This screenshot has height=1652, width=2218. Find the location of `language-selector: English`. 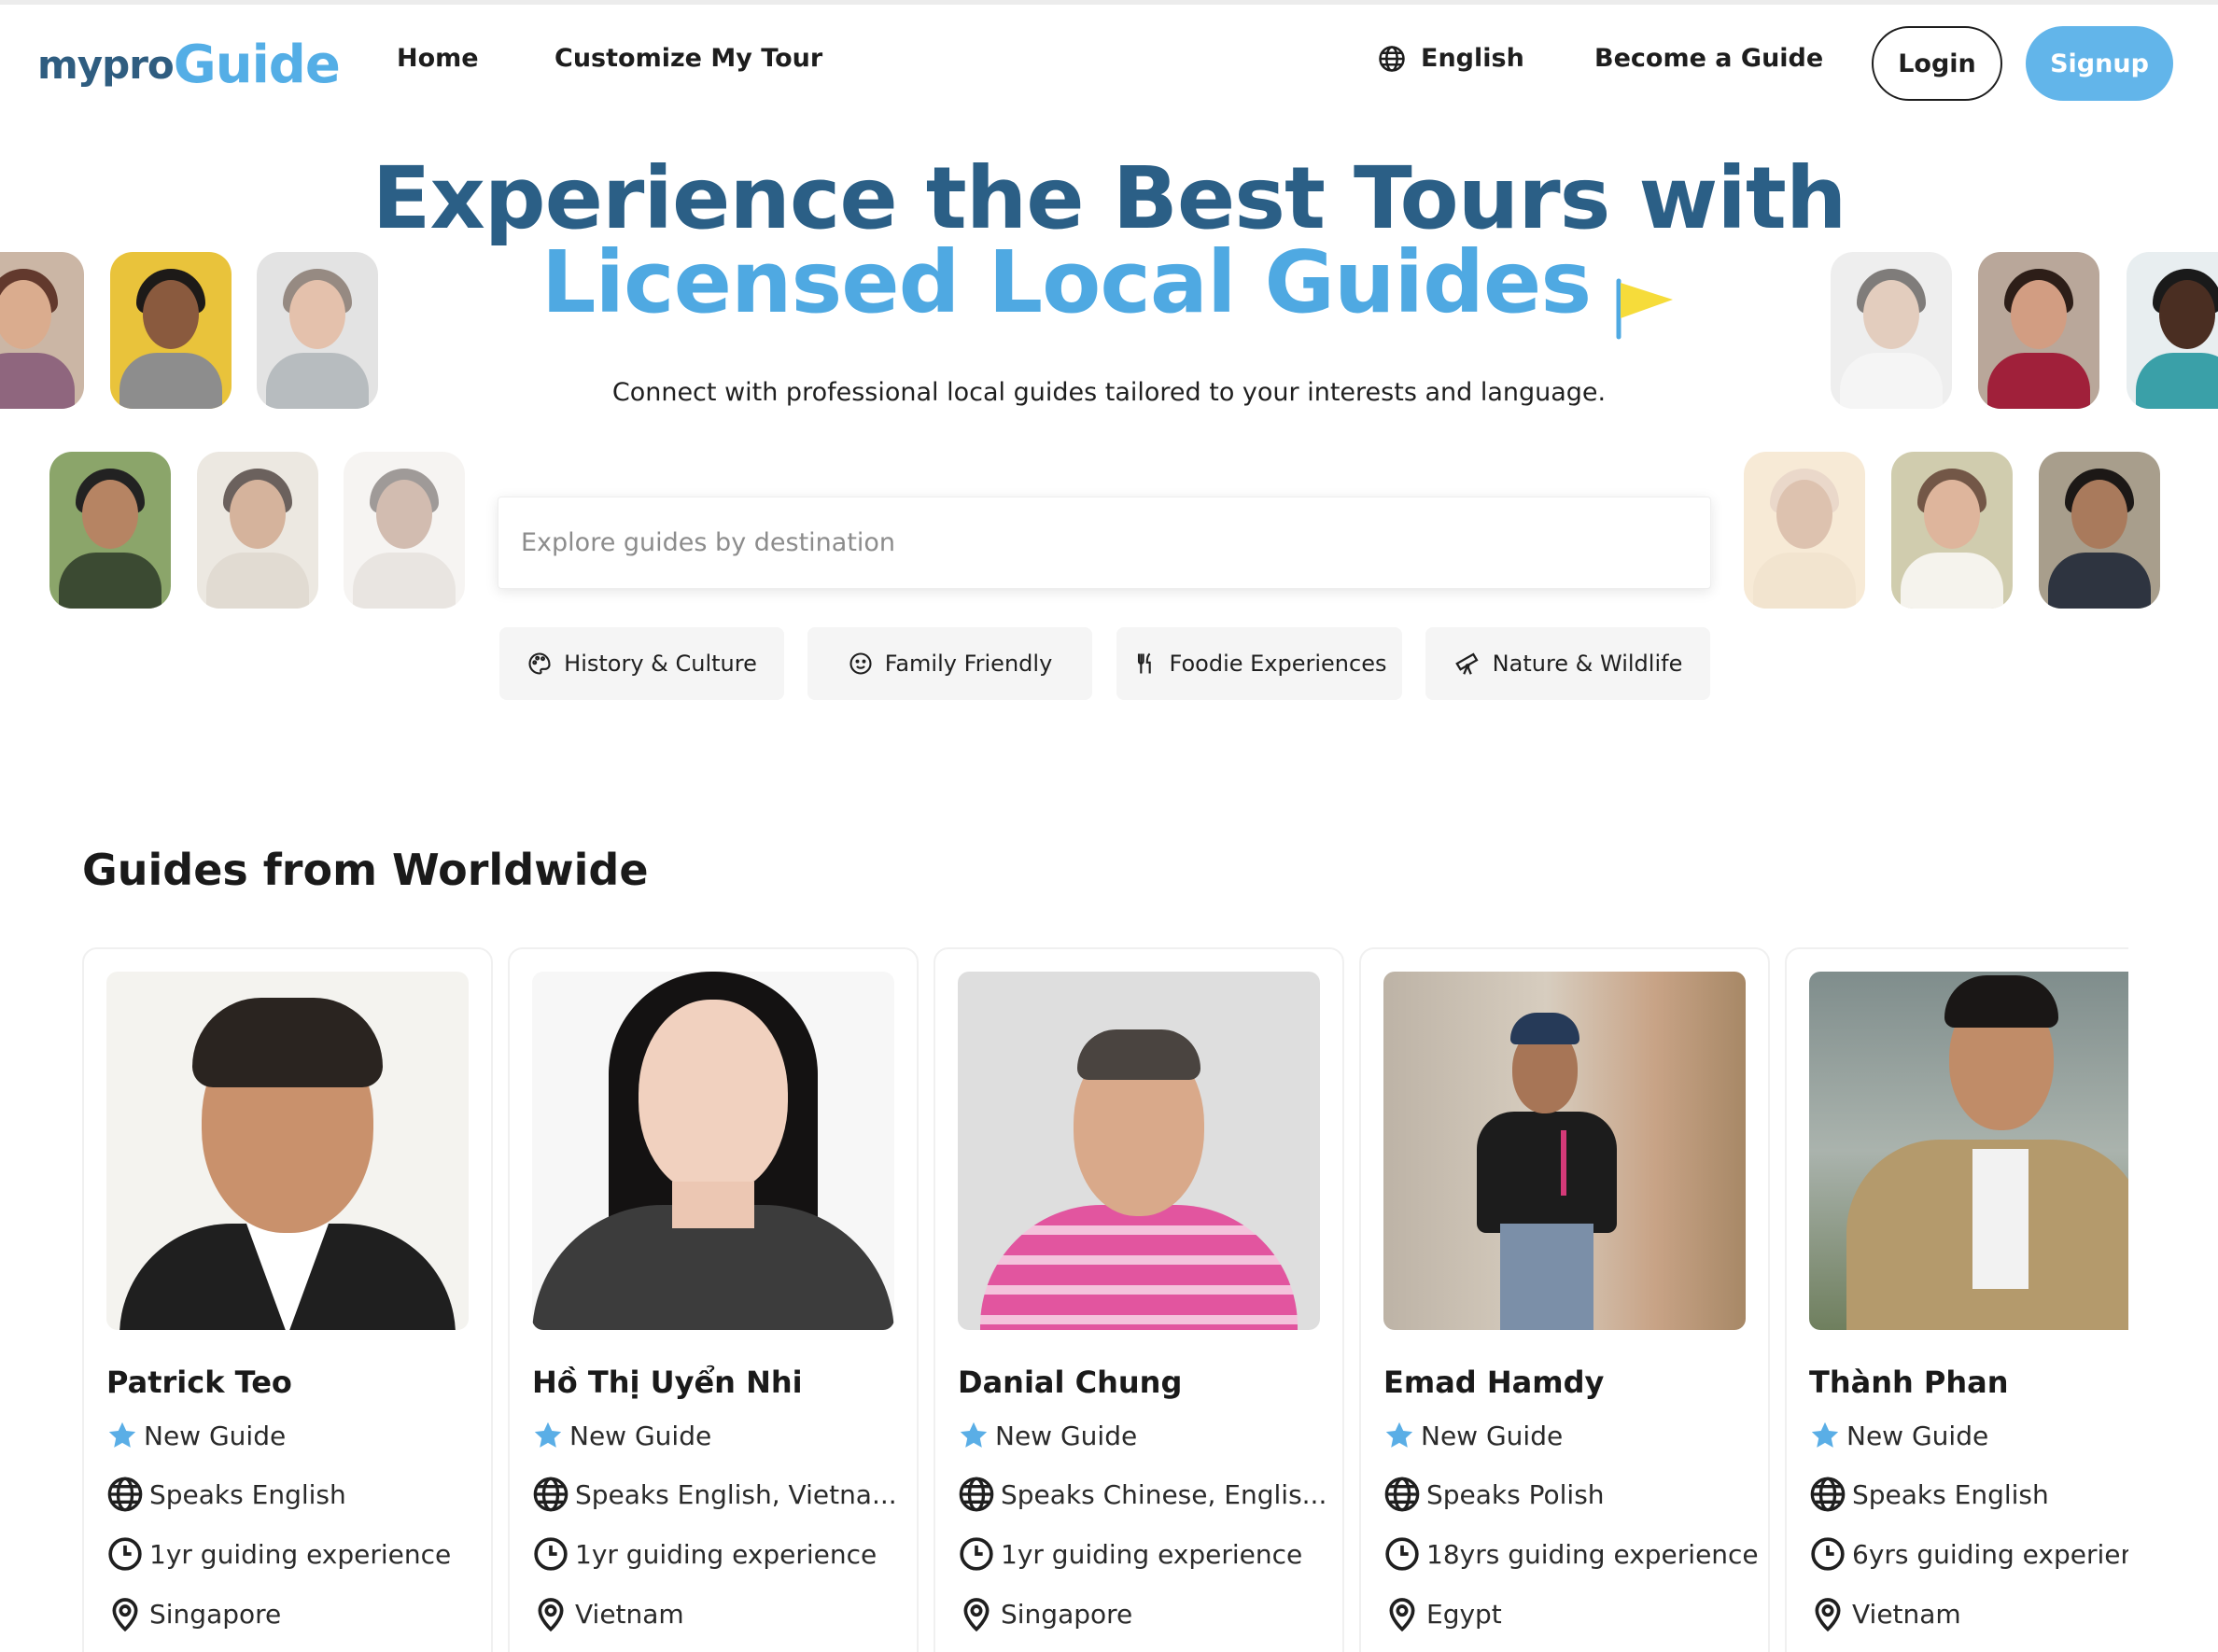

language-selector: English is located at coordinates (1451, 58).